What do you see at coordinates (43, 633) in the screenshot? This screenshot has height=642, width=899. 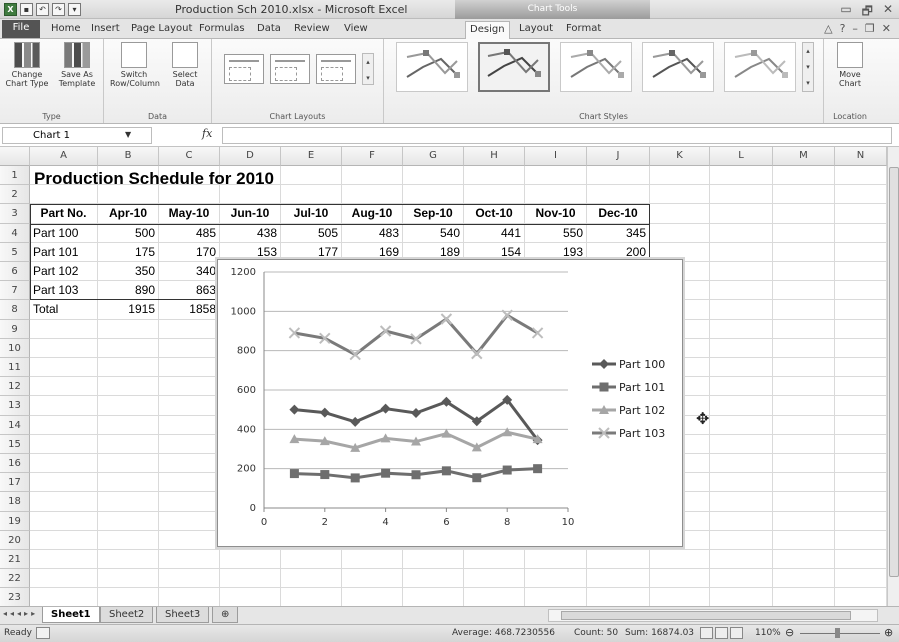 I see `macro-record-icon` at bounding box center [43, 633].